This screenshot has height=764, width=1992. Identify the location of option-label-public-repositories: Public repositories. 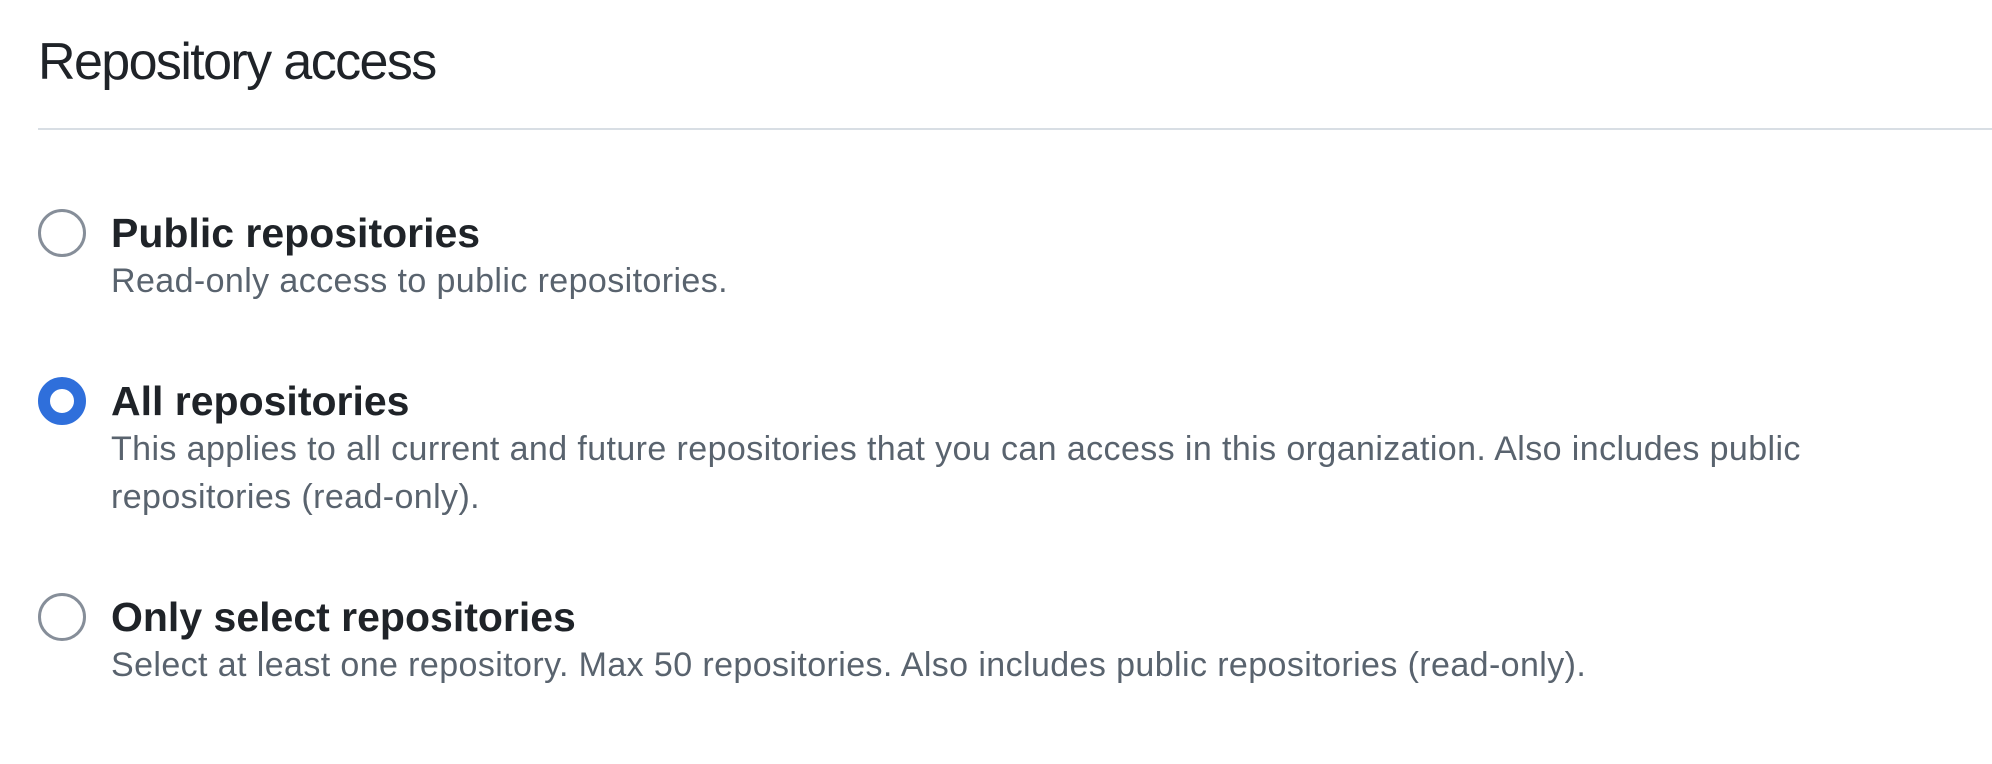
(295, 233).